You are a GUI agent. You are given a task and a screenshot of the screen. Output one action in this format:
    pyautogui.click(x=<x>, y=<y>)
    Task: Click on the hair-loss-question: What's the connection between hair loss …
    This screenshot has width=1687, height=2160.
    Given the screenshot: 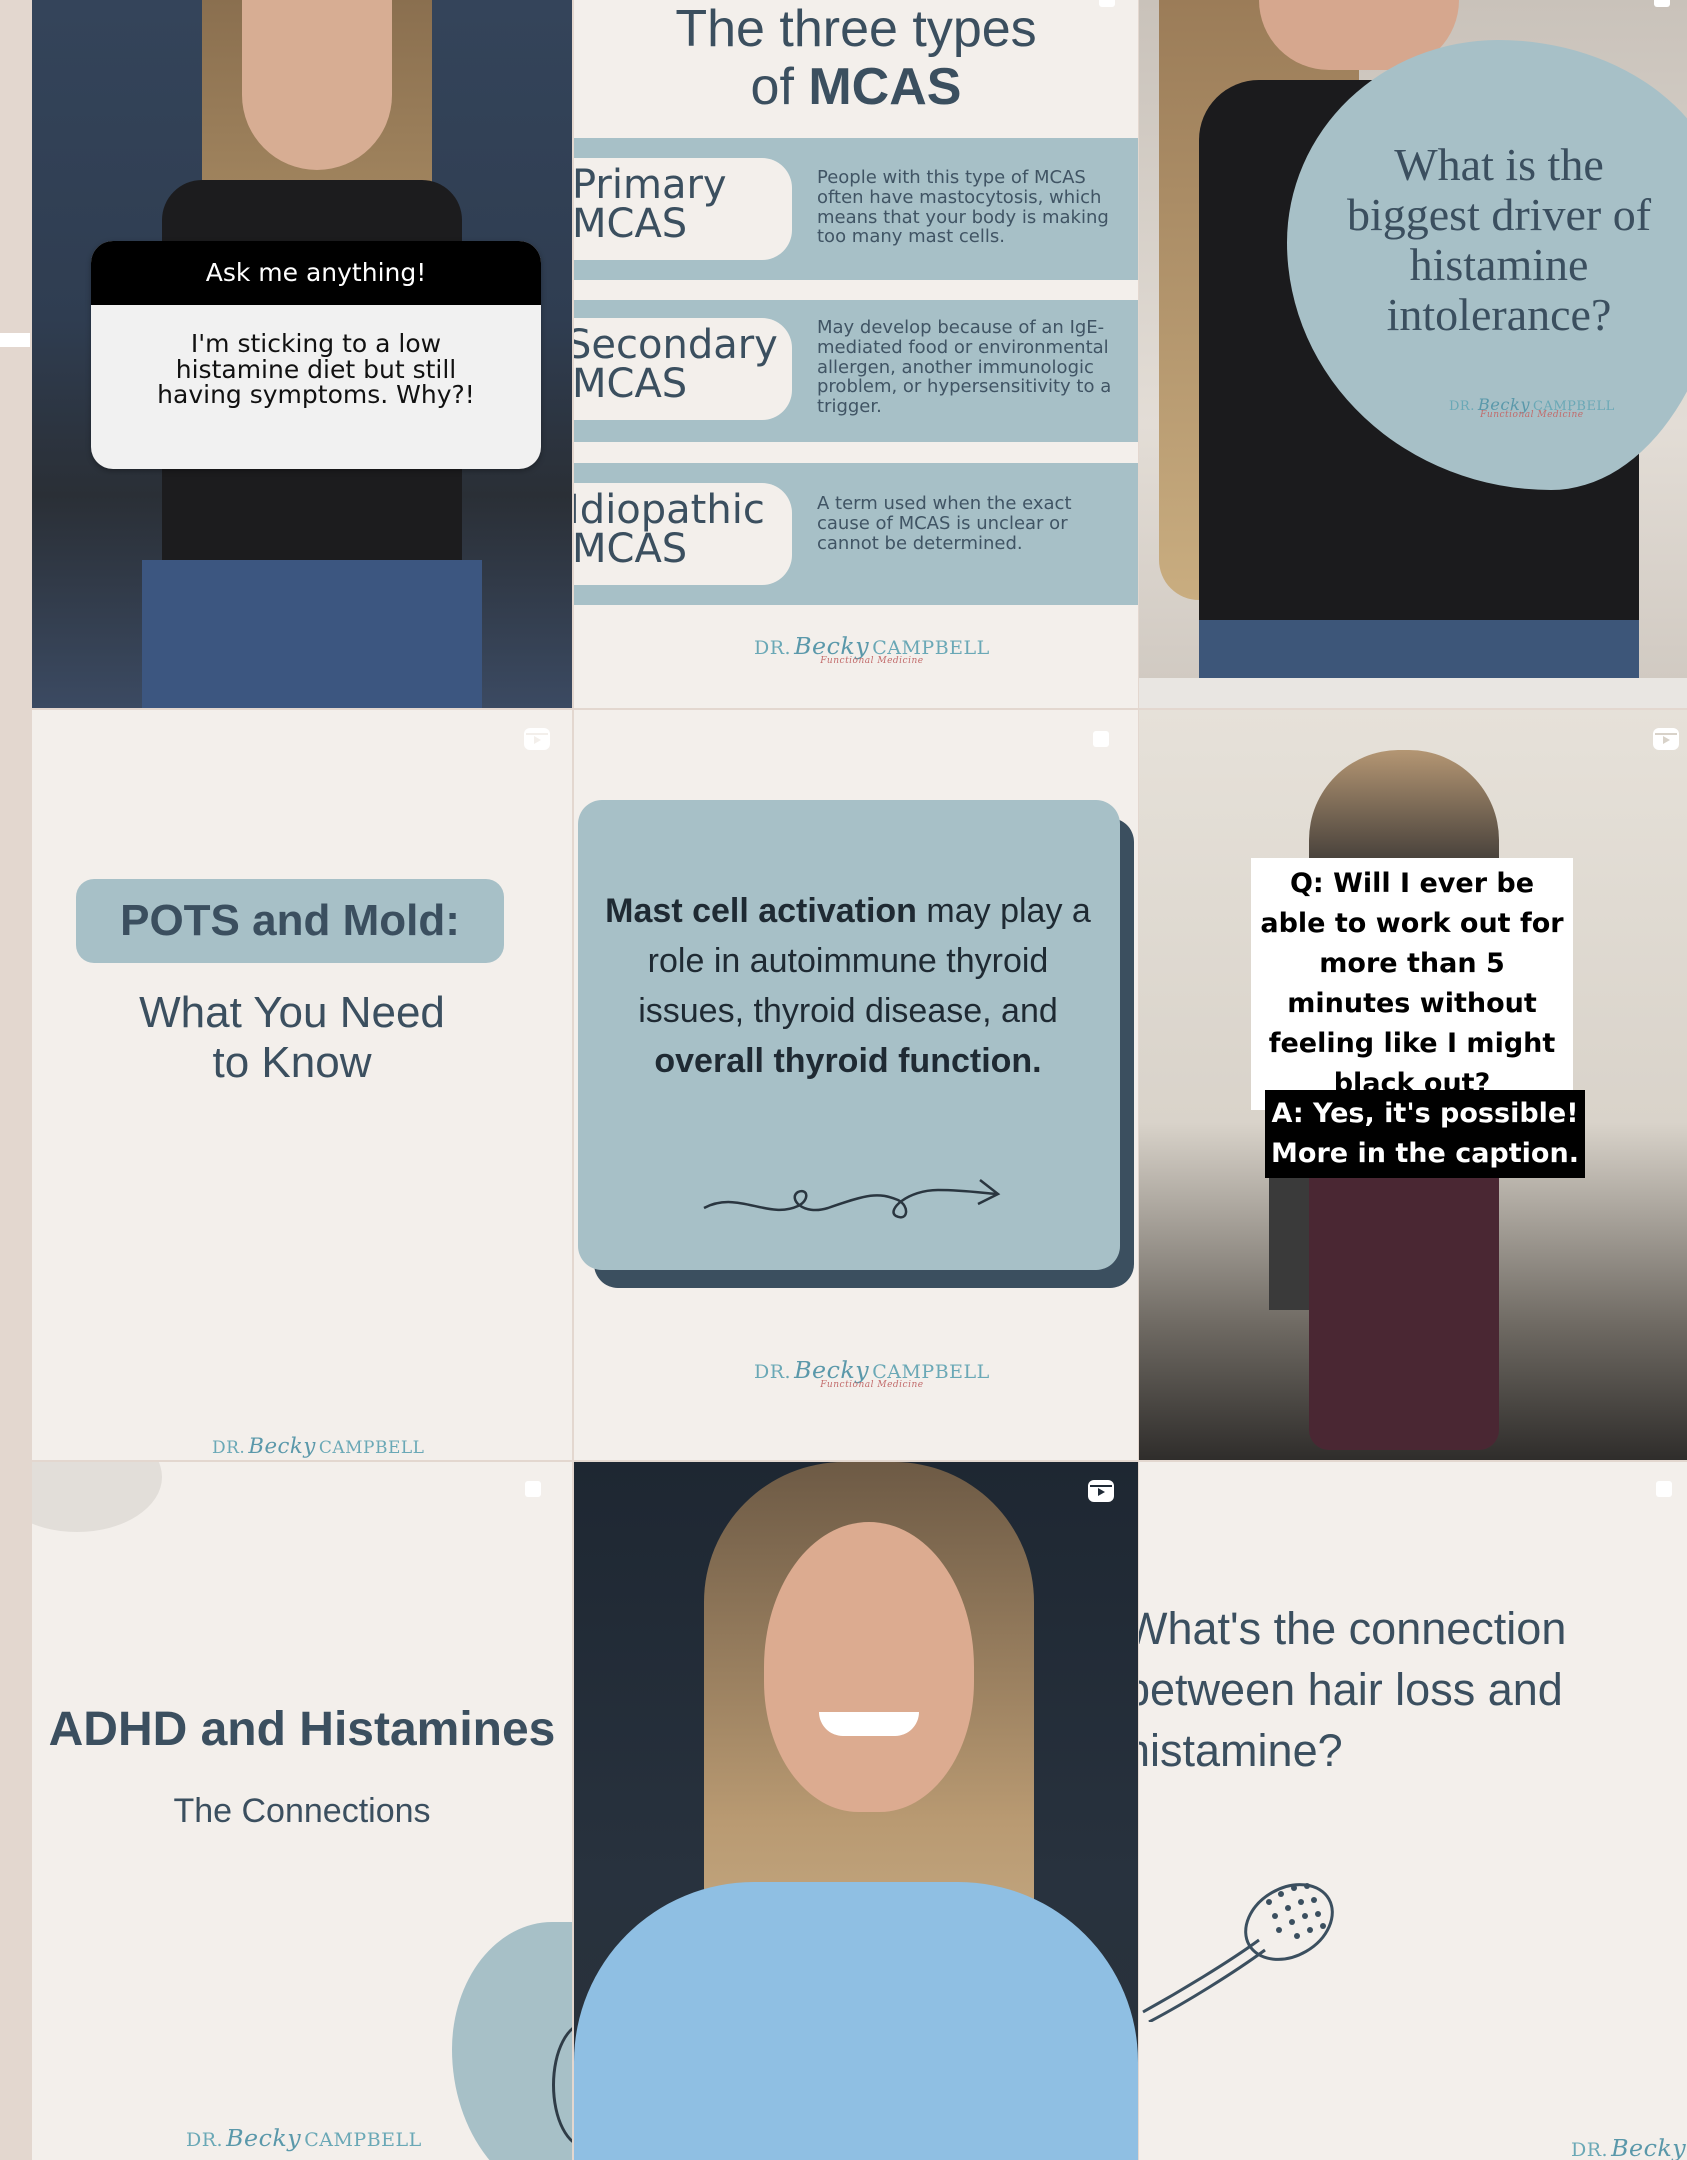 What is the action you would take?
    pyautogui.click(x=1353, y=1689)
    